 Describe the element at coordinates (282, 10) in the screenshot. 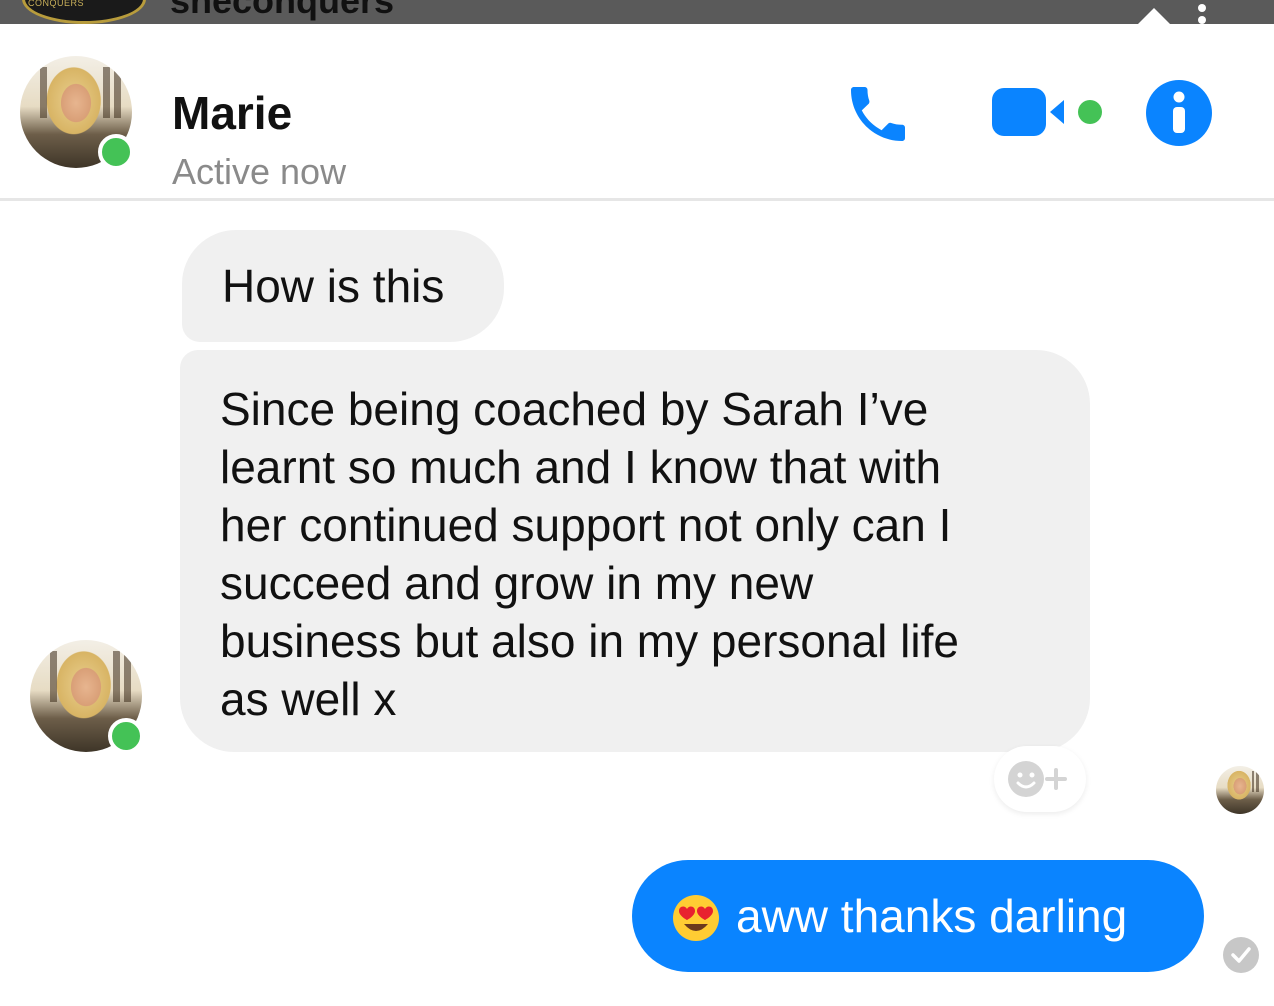

I see `account-handle: sheconquers` at that location.